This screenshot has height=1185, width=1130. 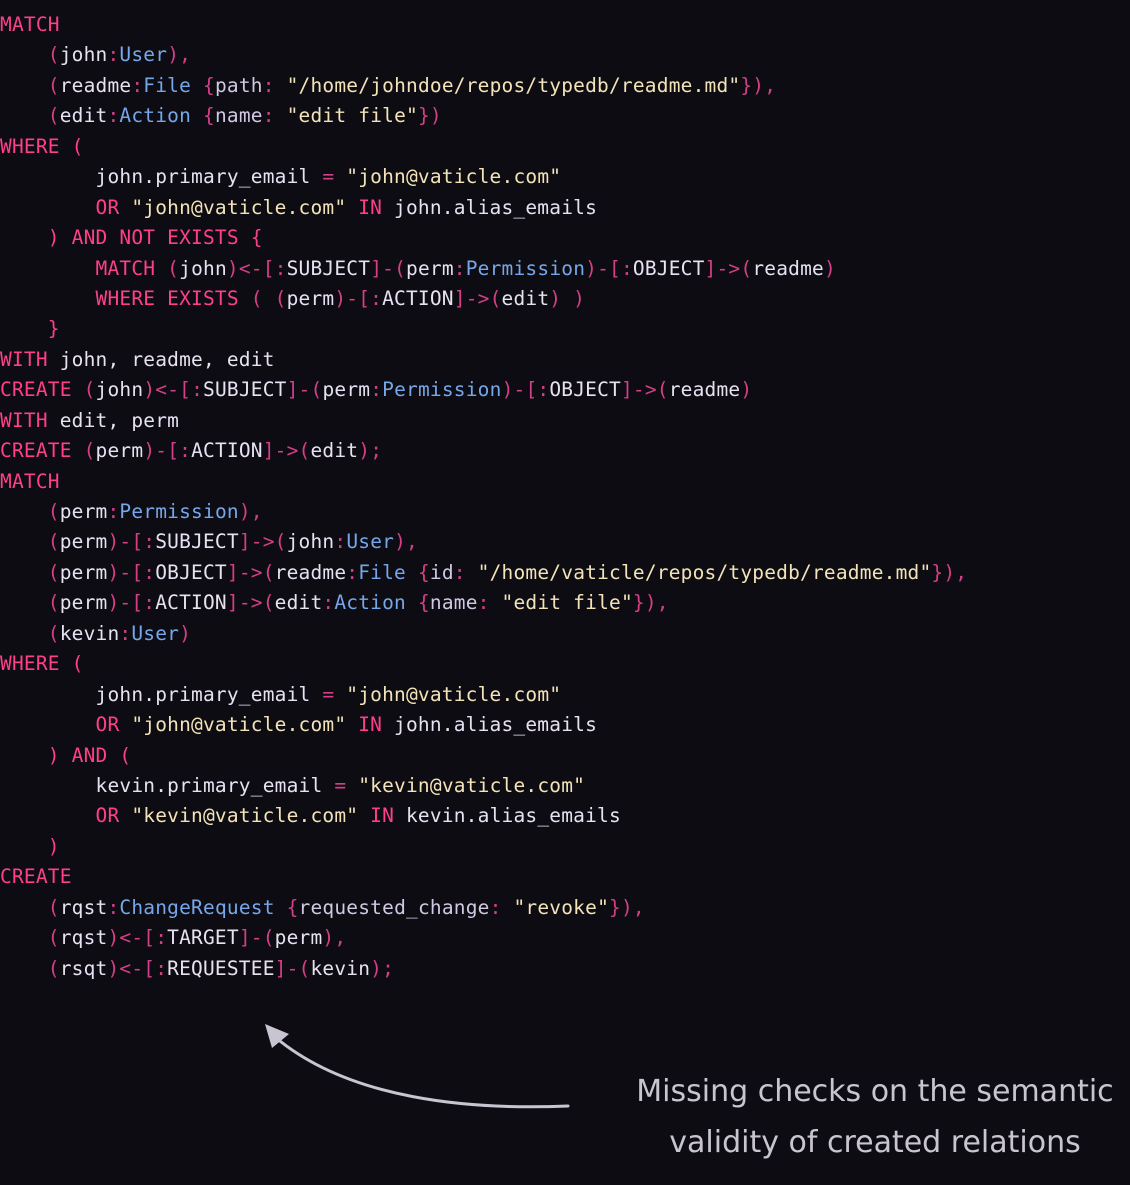 I want to click on code-line: john.primary_email = "john@vaticle.com", so click(x=560, y=695).